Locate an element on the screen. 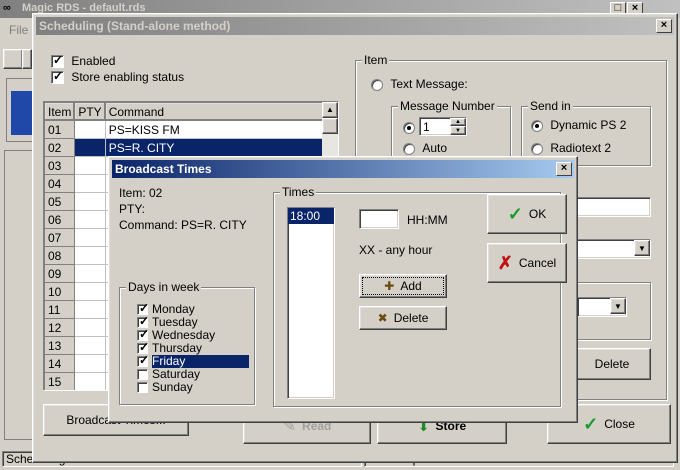 The width and height of the screenshot is (680, 470). delete-icon: ✖ is located at coordinates (382, 318).